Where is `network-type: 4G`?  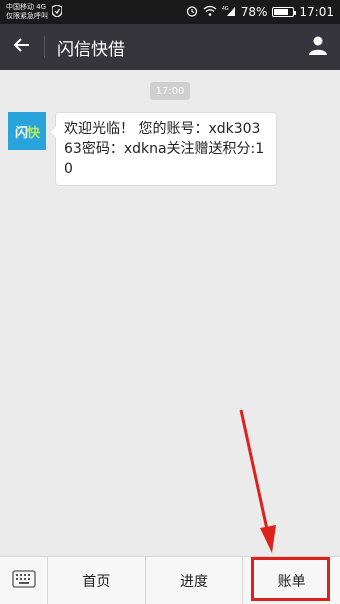 network-type: 4G is located at coordinates (225, 9).